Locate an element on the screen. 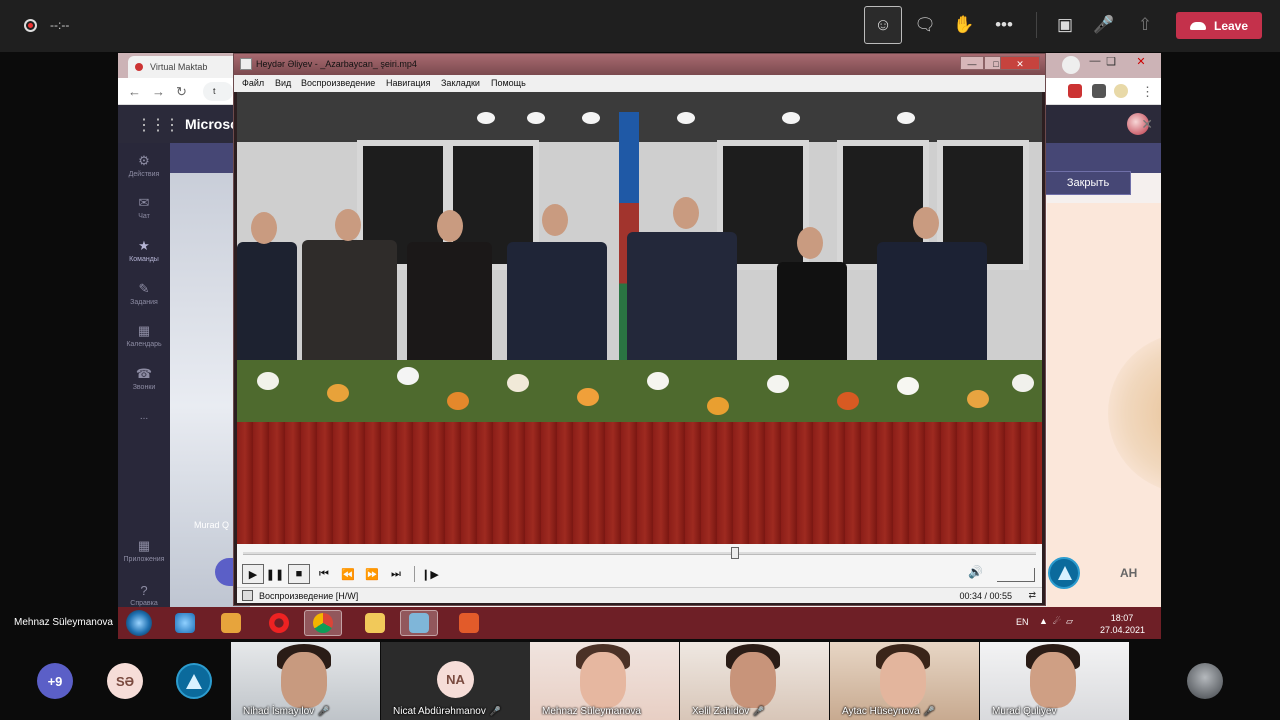 The image size is (1280, 720). mic-toggle-button: 🎤 is located at coordinates (1104, 25).